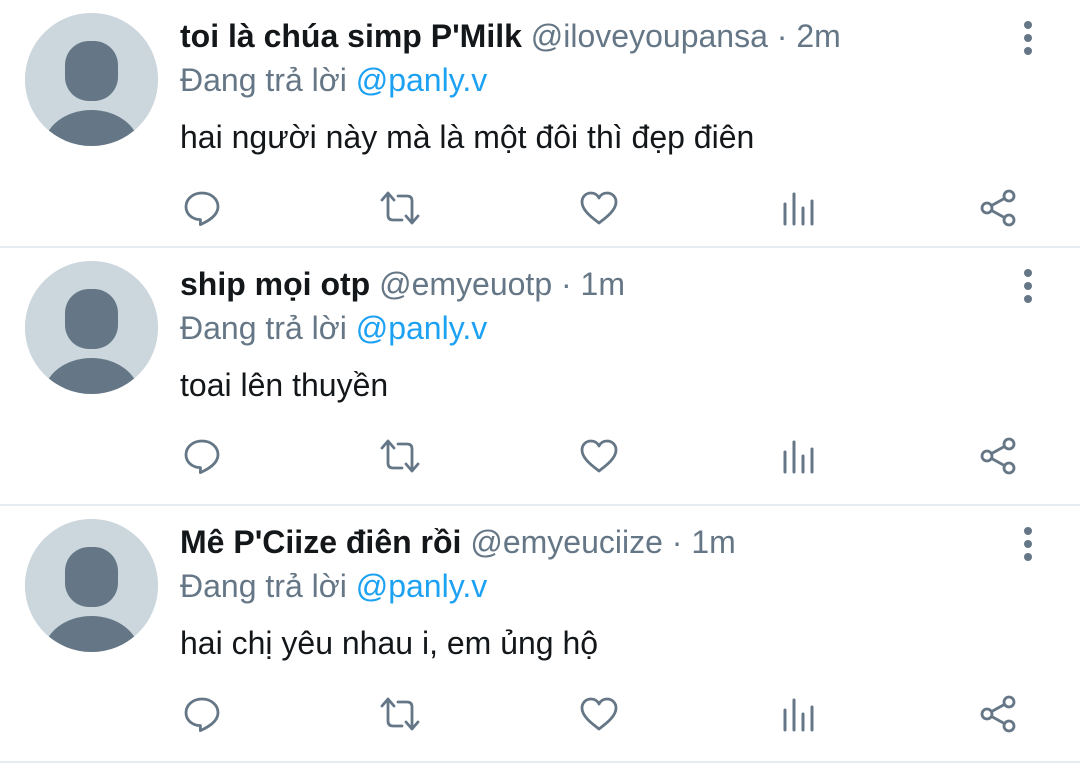  I want to click on user-handle: @emyeuotp, so click(465, 284).